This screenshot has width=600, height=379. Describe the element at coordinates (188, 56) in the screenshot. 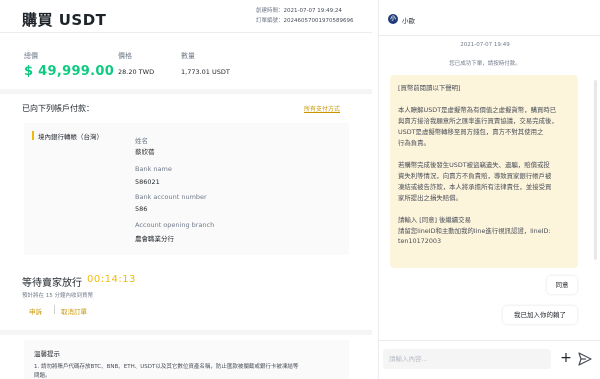

I see `quantity-label: 數量` at that location.